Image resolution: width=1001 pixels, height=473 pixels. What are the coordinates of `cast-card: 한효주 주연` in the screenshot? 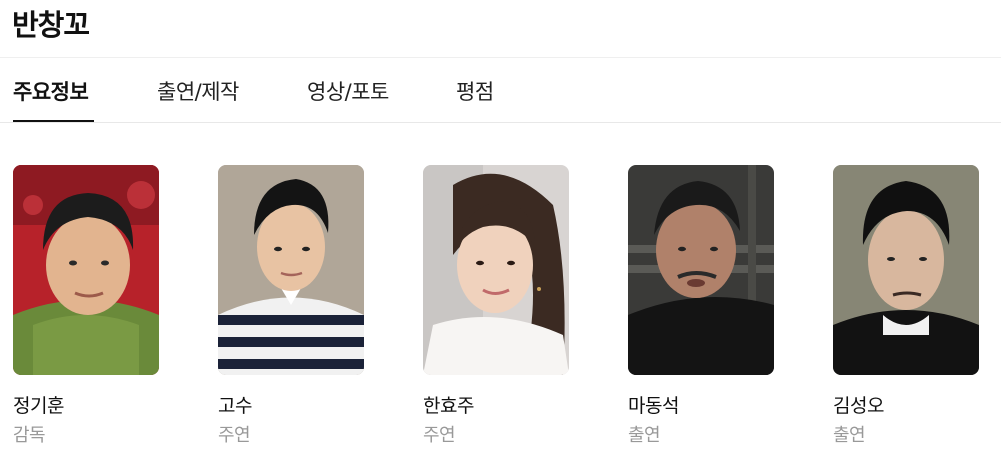 It's located at (496, 305).